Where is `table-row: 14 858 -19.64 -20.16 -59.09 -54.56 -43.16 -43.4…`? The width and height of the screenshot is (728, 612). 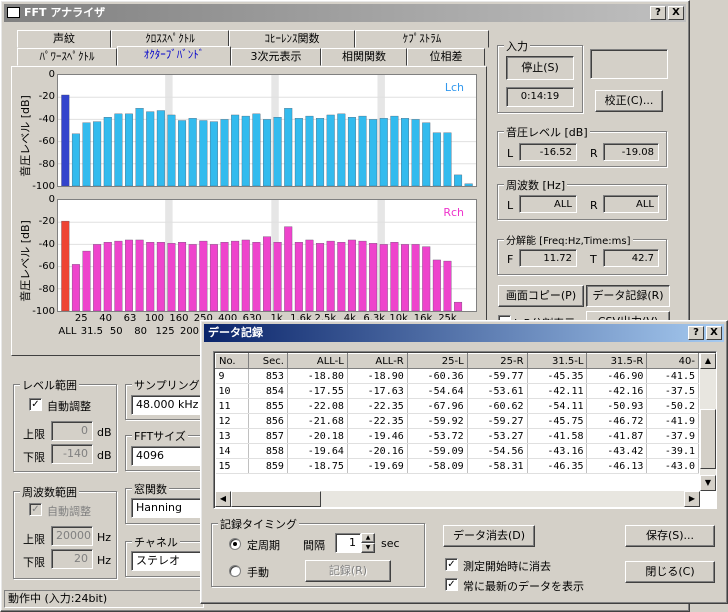
table-row: 14 858 -19.64 -20.16 -59.09 -54.56 -43.16 -43.4… is located at coordinates (457, 451).